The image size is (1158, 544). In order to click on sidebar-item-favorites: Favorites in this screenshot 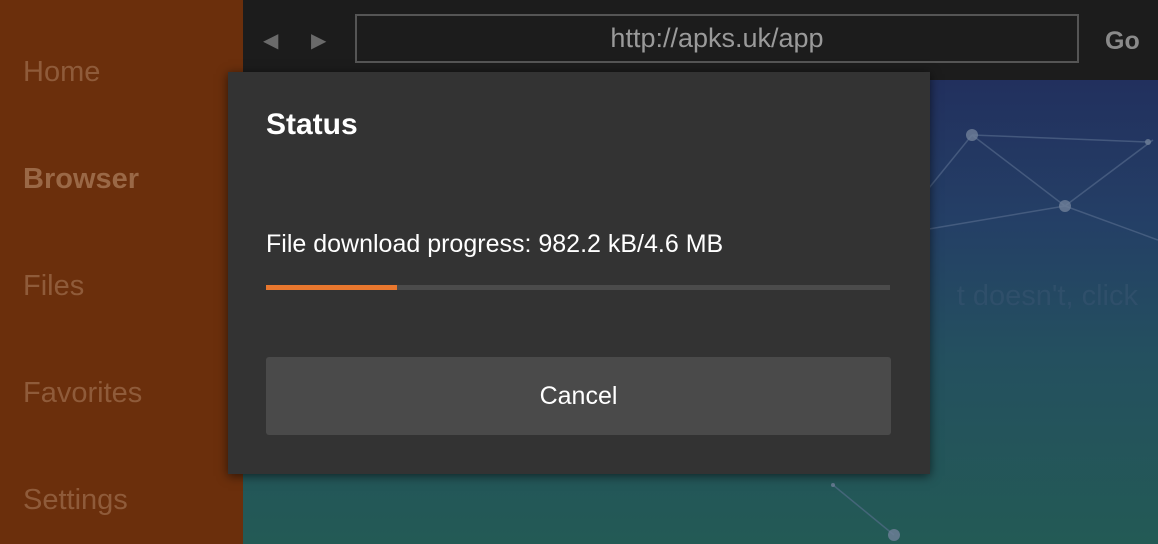, I will do `click(82, 393)`.